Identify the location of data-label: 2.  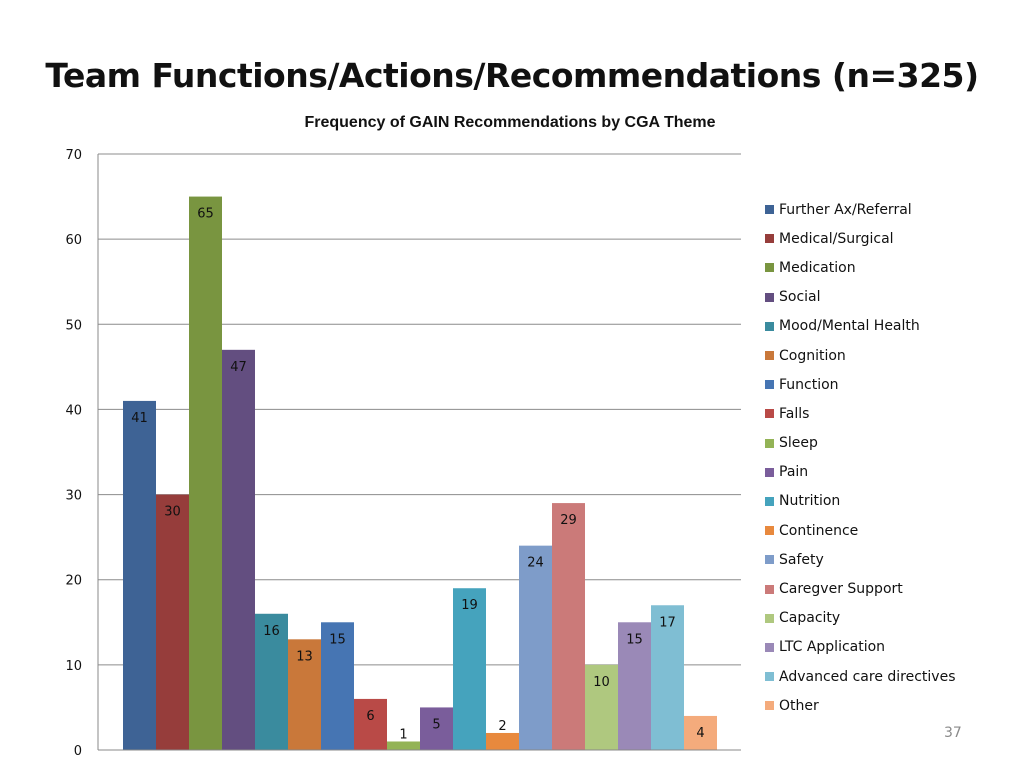
(502, 726).